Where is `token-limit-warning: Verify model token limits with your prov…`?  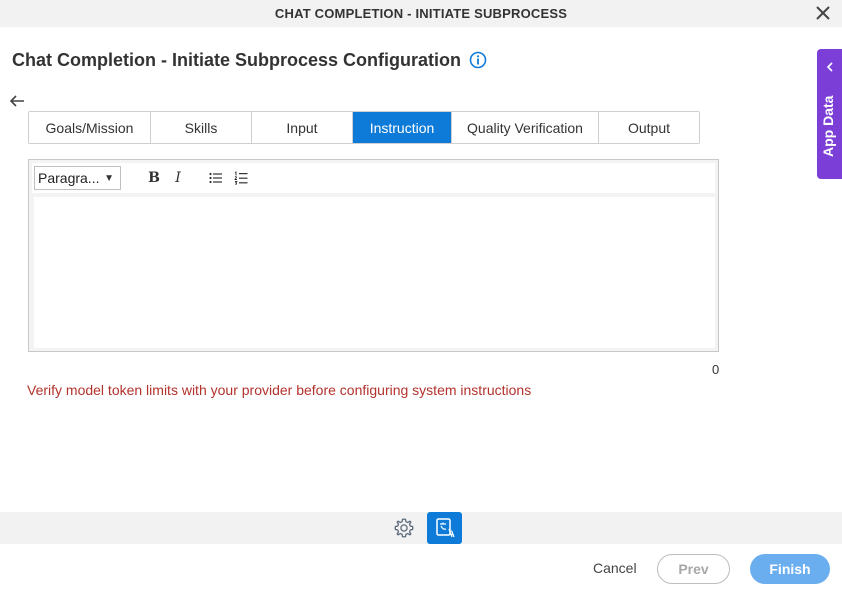 token-limit-warning: Verify model token limits with your prov… is located at coordinates (279, 390).